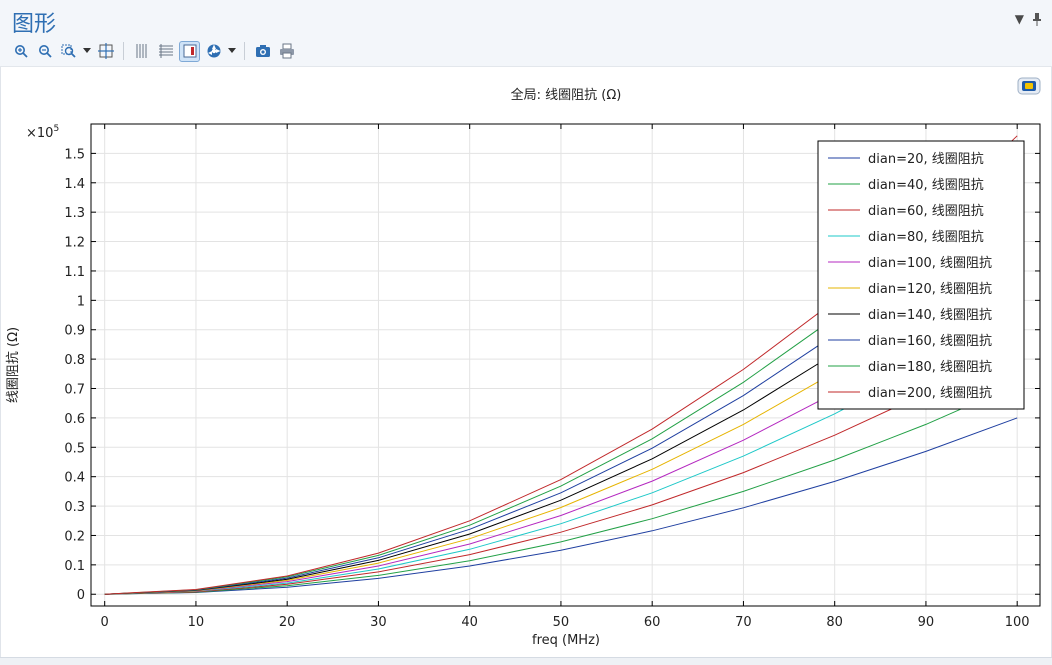 The width and height of the screenshot is (1052, 665). I want to click on y-multiplier-base: ×10, so click(39, 133).